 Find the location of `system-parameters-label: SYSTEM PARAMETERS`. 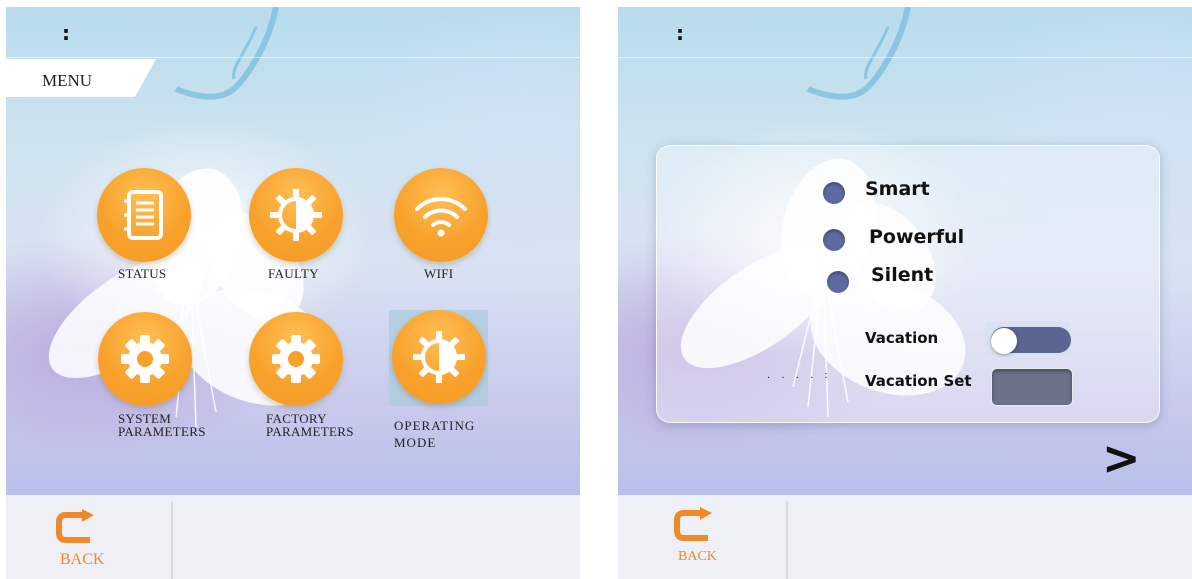

system-parameters-label: SYSTEM PARAMETERS is located at coordinates (162, 425).